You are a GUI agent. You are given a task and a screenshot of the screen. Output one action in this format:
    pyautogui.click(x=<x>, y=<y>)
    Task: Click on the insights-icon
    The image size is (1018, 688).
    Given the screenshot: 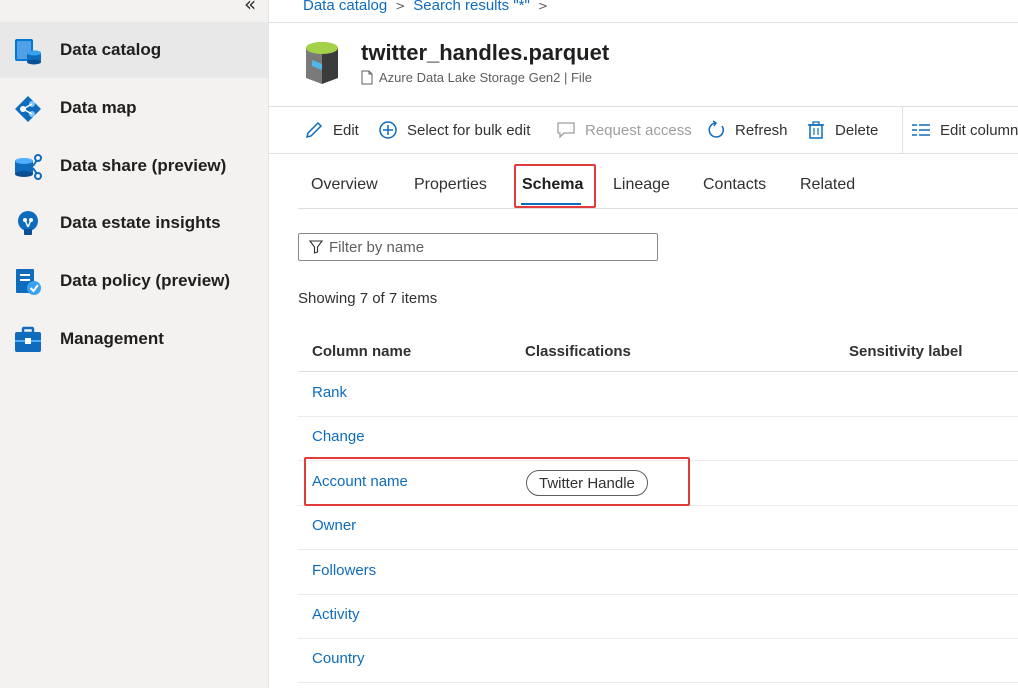 What is the action you would take?
    pyautogui.click(x=28, y=223)
    